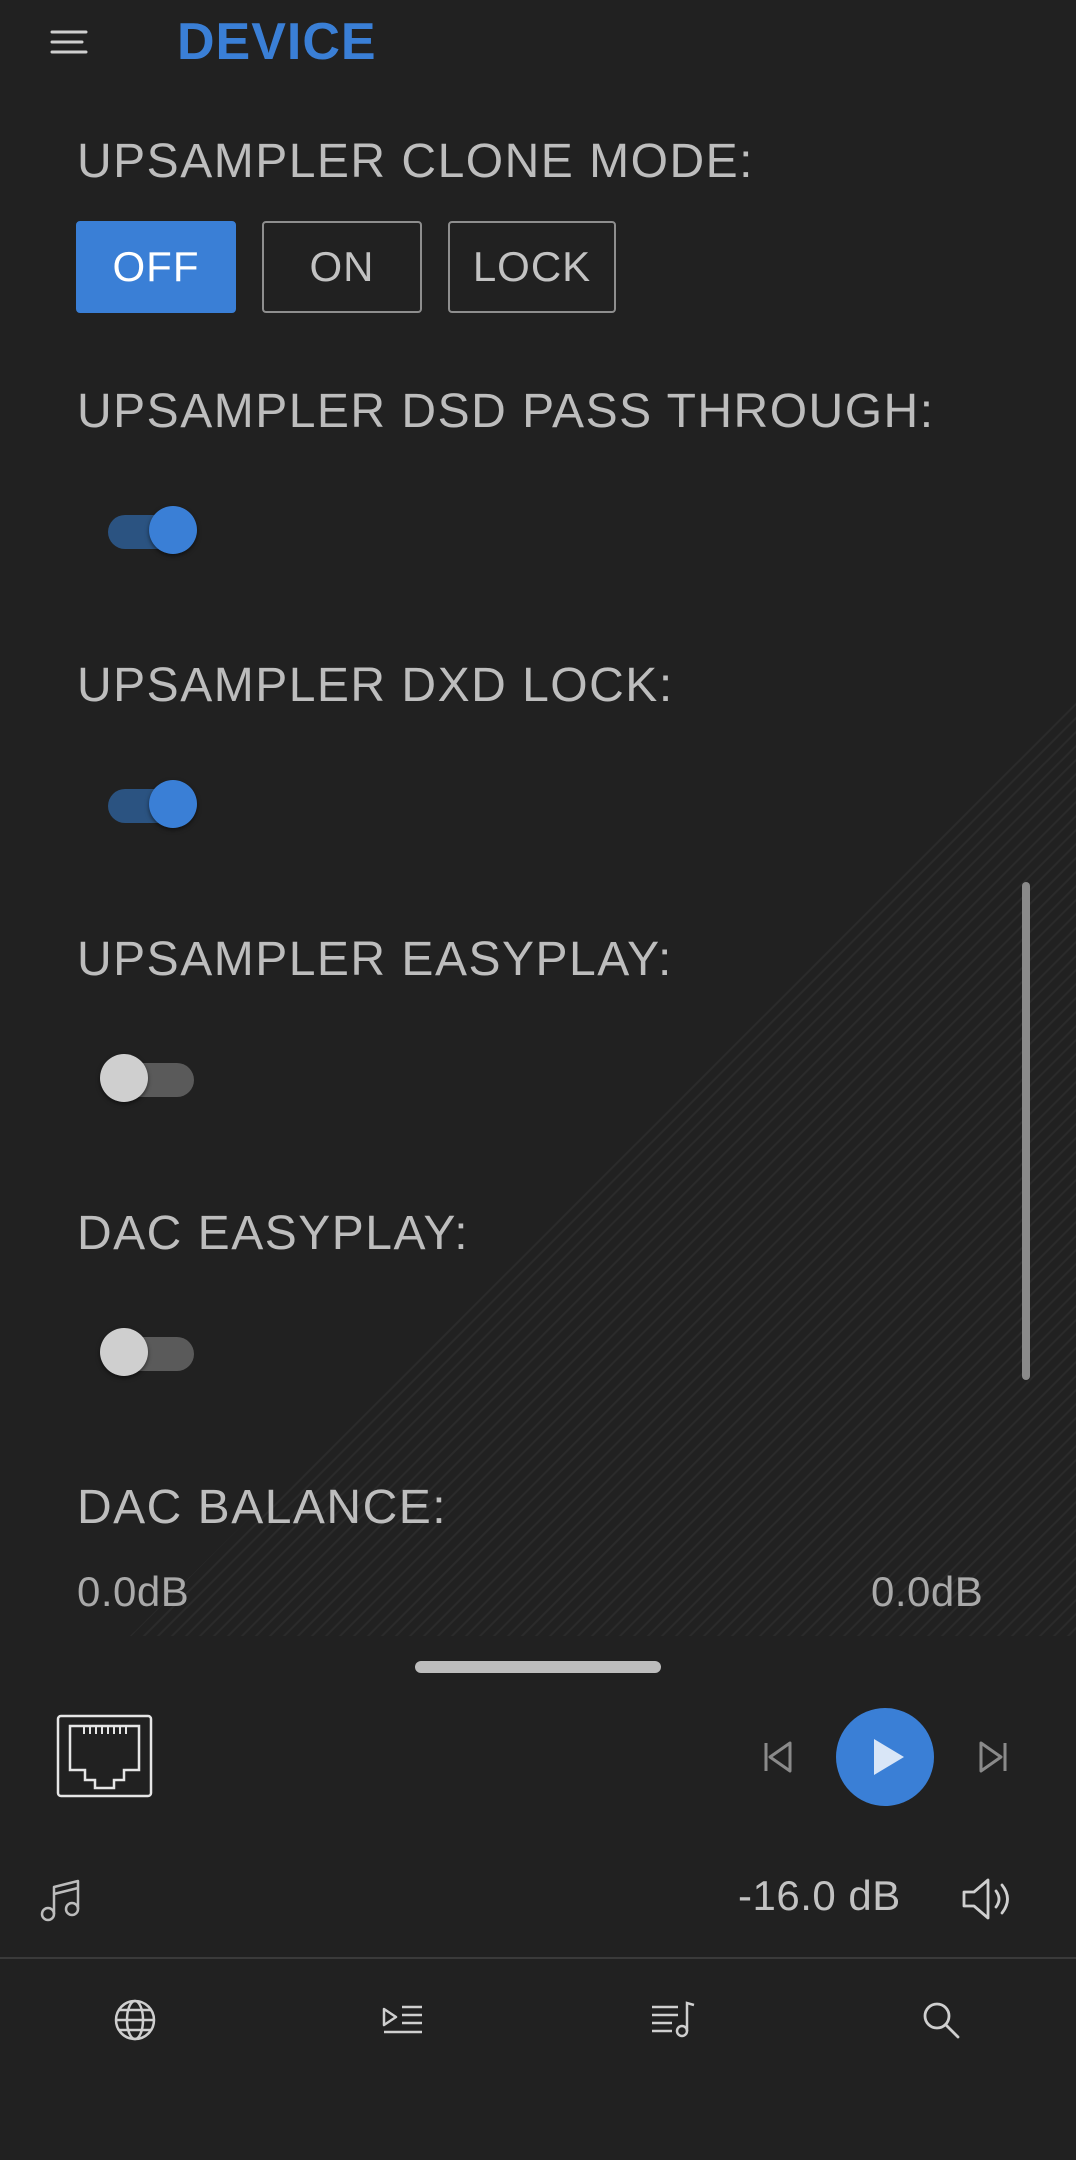 This screenshot has width=1076, height=2160. What do you see at coordinates (375, 685) in the screenshot?
I see `dxd-lock-label: UPSAMPLER DXD LOCK:` at bounding box center [375, 685].